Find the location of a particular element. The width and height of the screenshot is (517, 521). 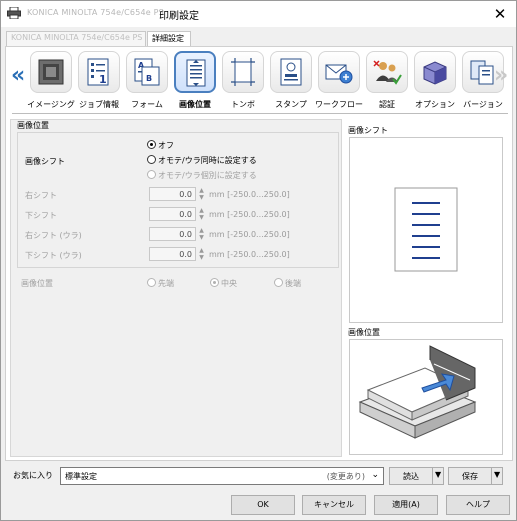

tab-row: KONICA MINOLTA 754e/C654e PS 詳細設定 is located at coordinates (258, 37).